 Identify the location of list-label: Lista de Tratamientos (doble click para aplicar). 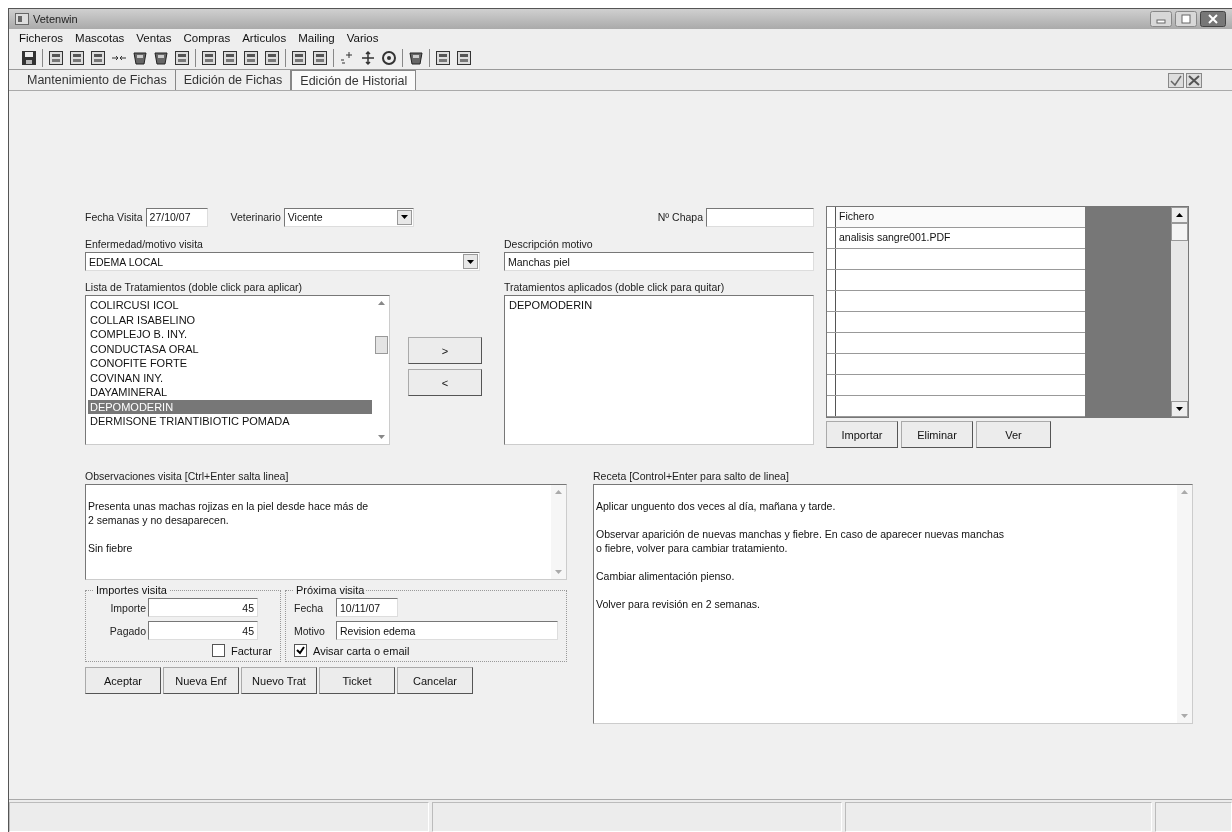
(194, 287).